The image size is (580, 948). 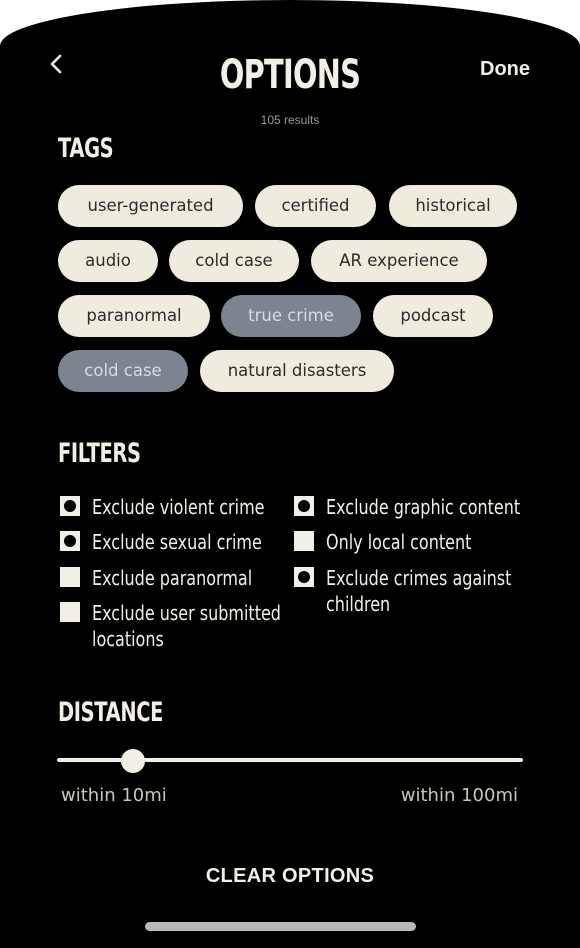 I want to click on tag-chip: AR experience, so click(x=399, y=261).